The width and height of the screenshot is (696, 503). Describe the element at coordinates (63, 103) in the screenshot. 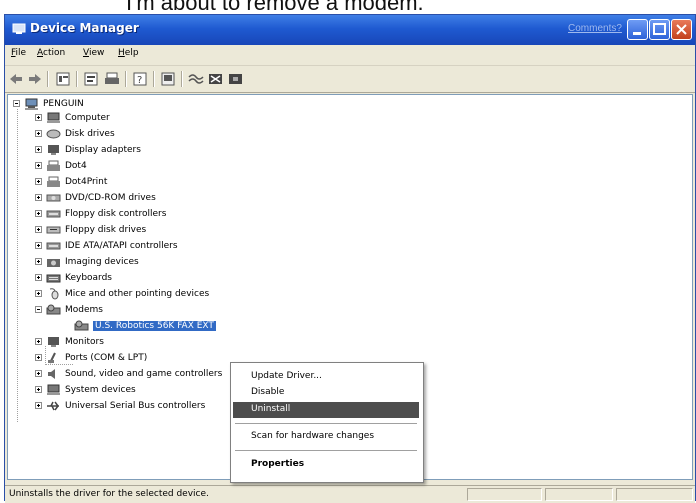

I see `tree-root-label: PENGUIN` at that location.